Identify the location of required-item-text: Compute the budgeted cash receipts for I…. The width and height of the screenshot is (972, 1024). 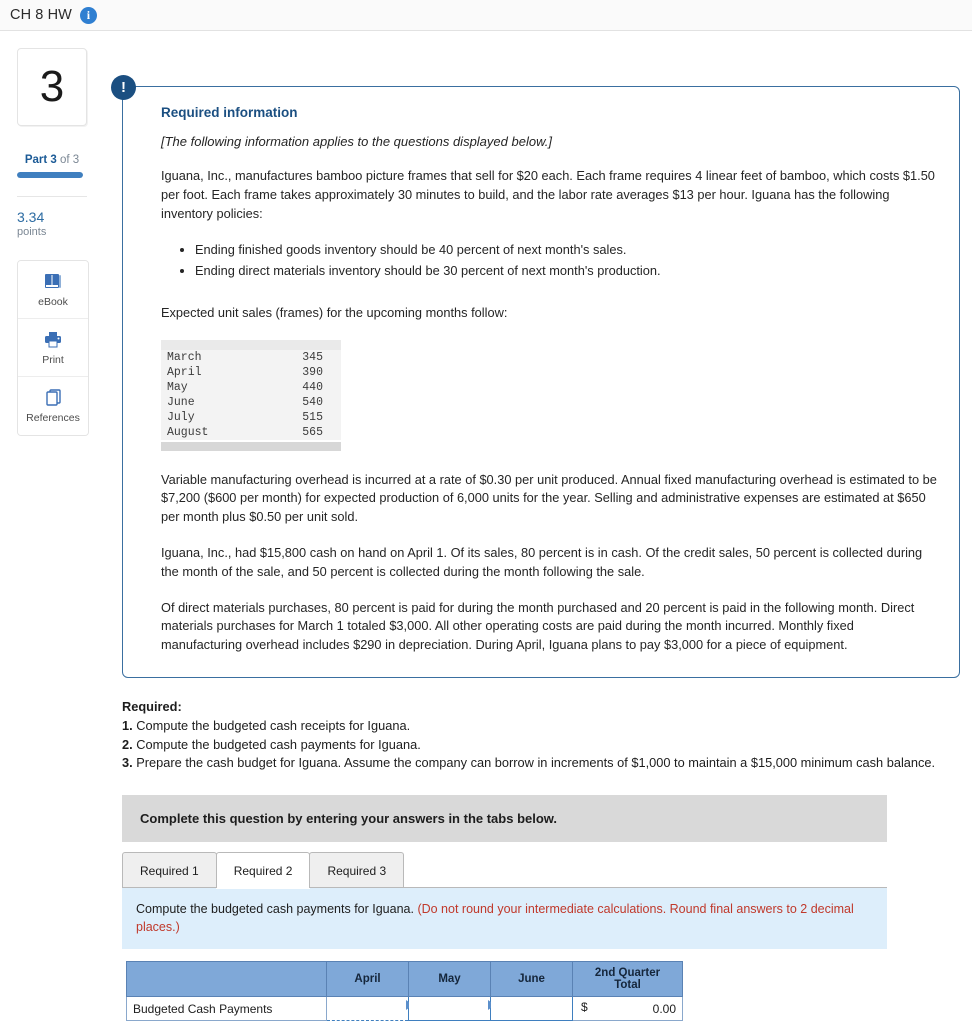
(271, 725).